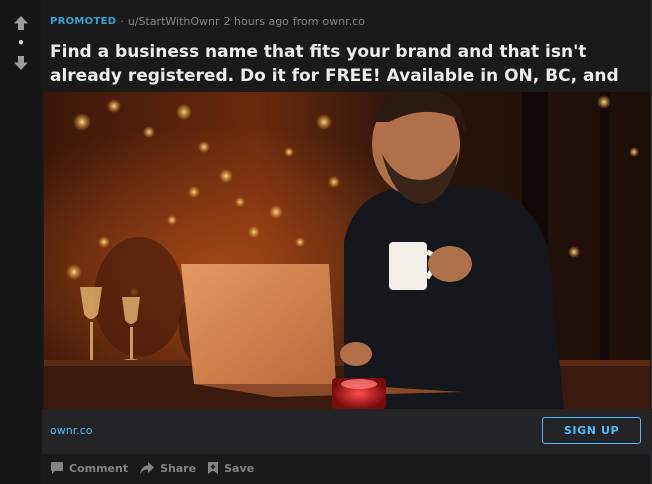 The height and width of the screenshot is (484, 652). Describe the element at coordinates (83, 21) in the screenshot. I see `promoted-label: PROMOTED` at that location.